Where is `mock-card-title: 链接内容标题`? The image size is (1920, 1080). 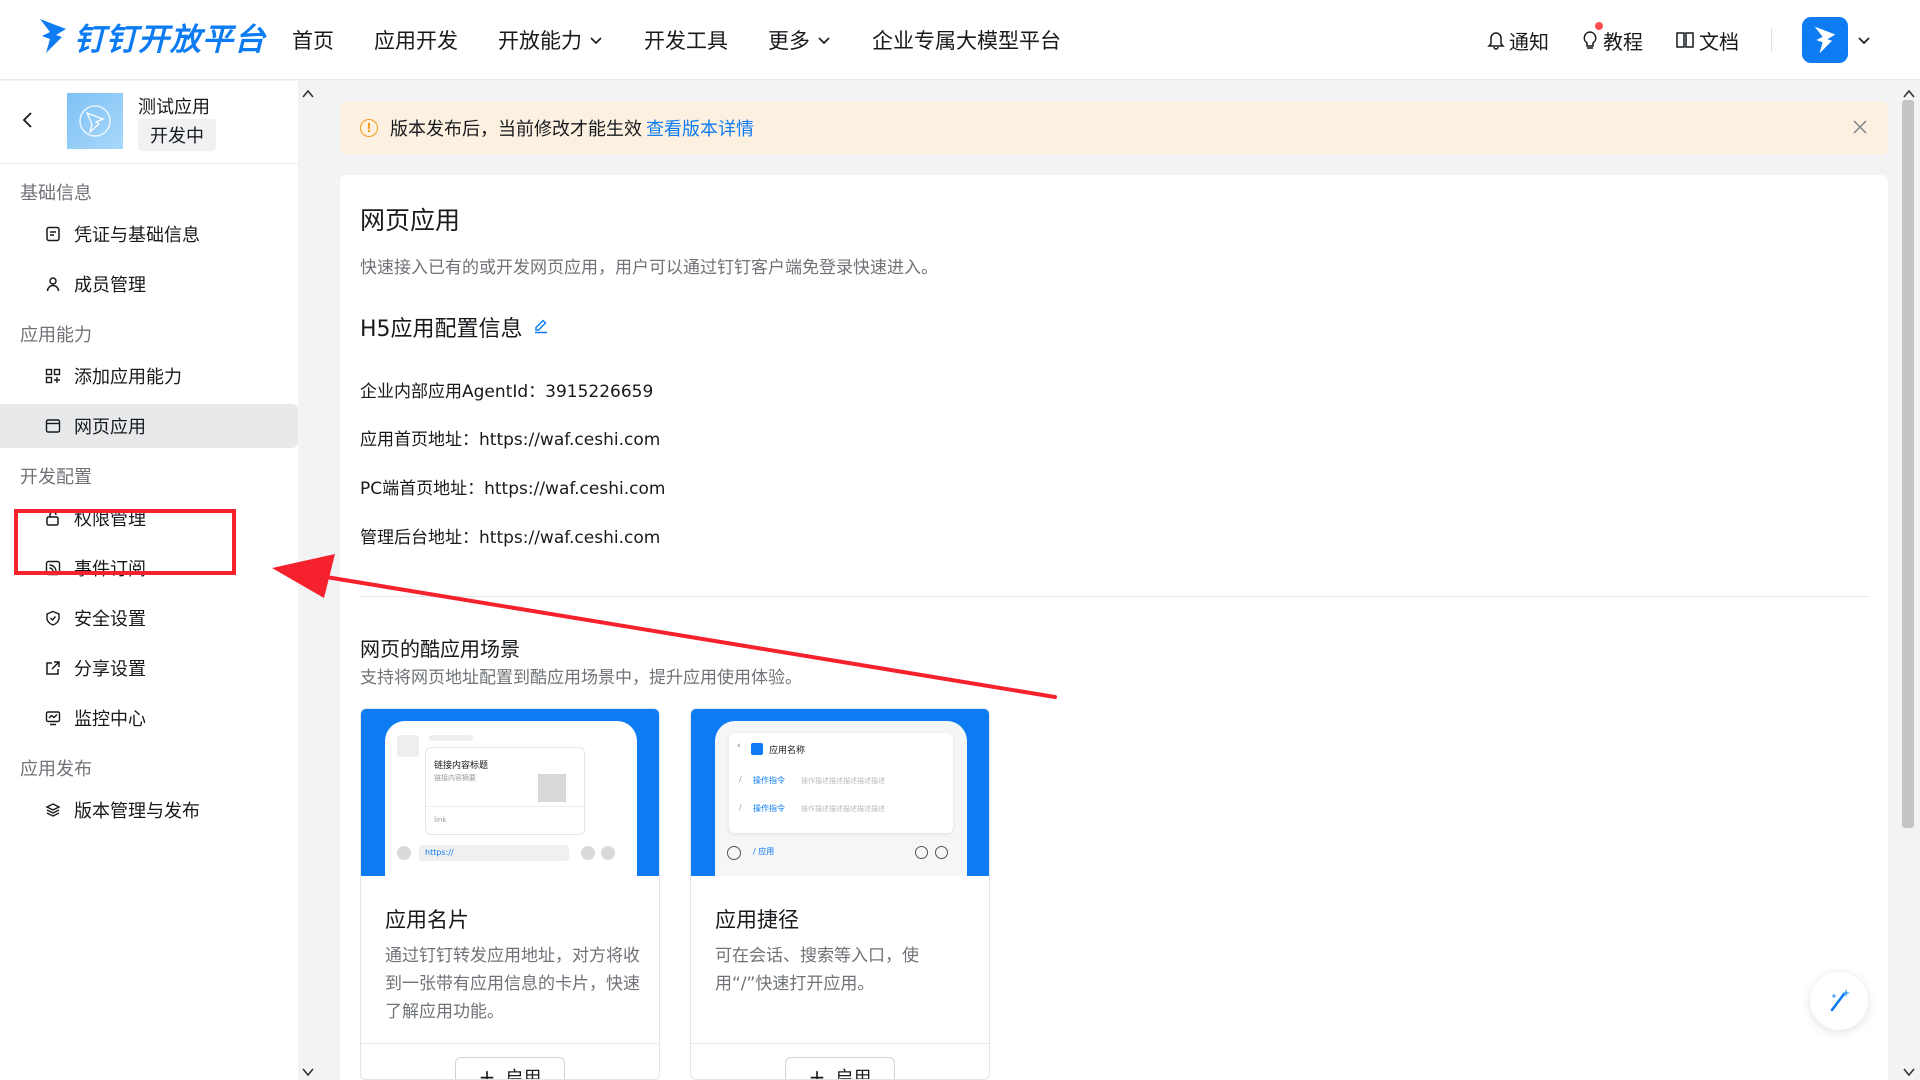
mock-card-title: 链接内容标题 is located at coordinates (461, 766).